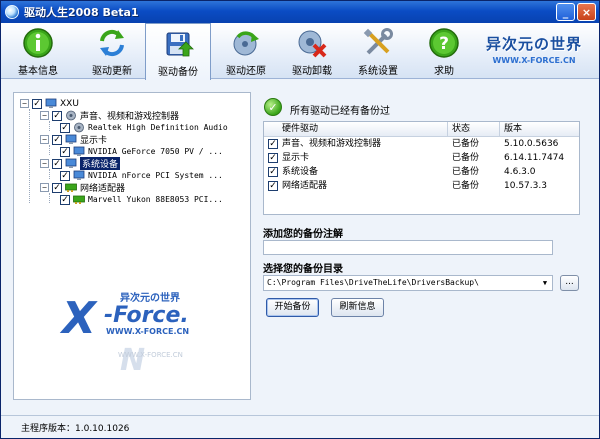 Image resolution: width=600 pixels, height=439 pixels. Describe the element at coordinates (520, 172) in the screenshot. I see `row-version: 4.6.3.0` at that location.